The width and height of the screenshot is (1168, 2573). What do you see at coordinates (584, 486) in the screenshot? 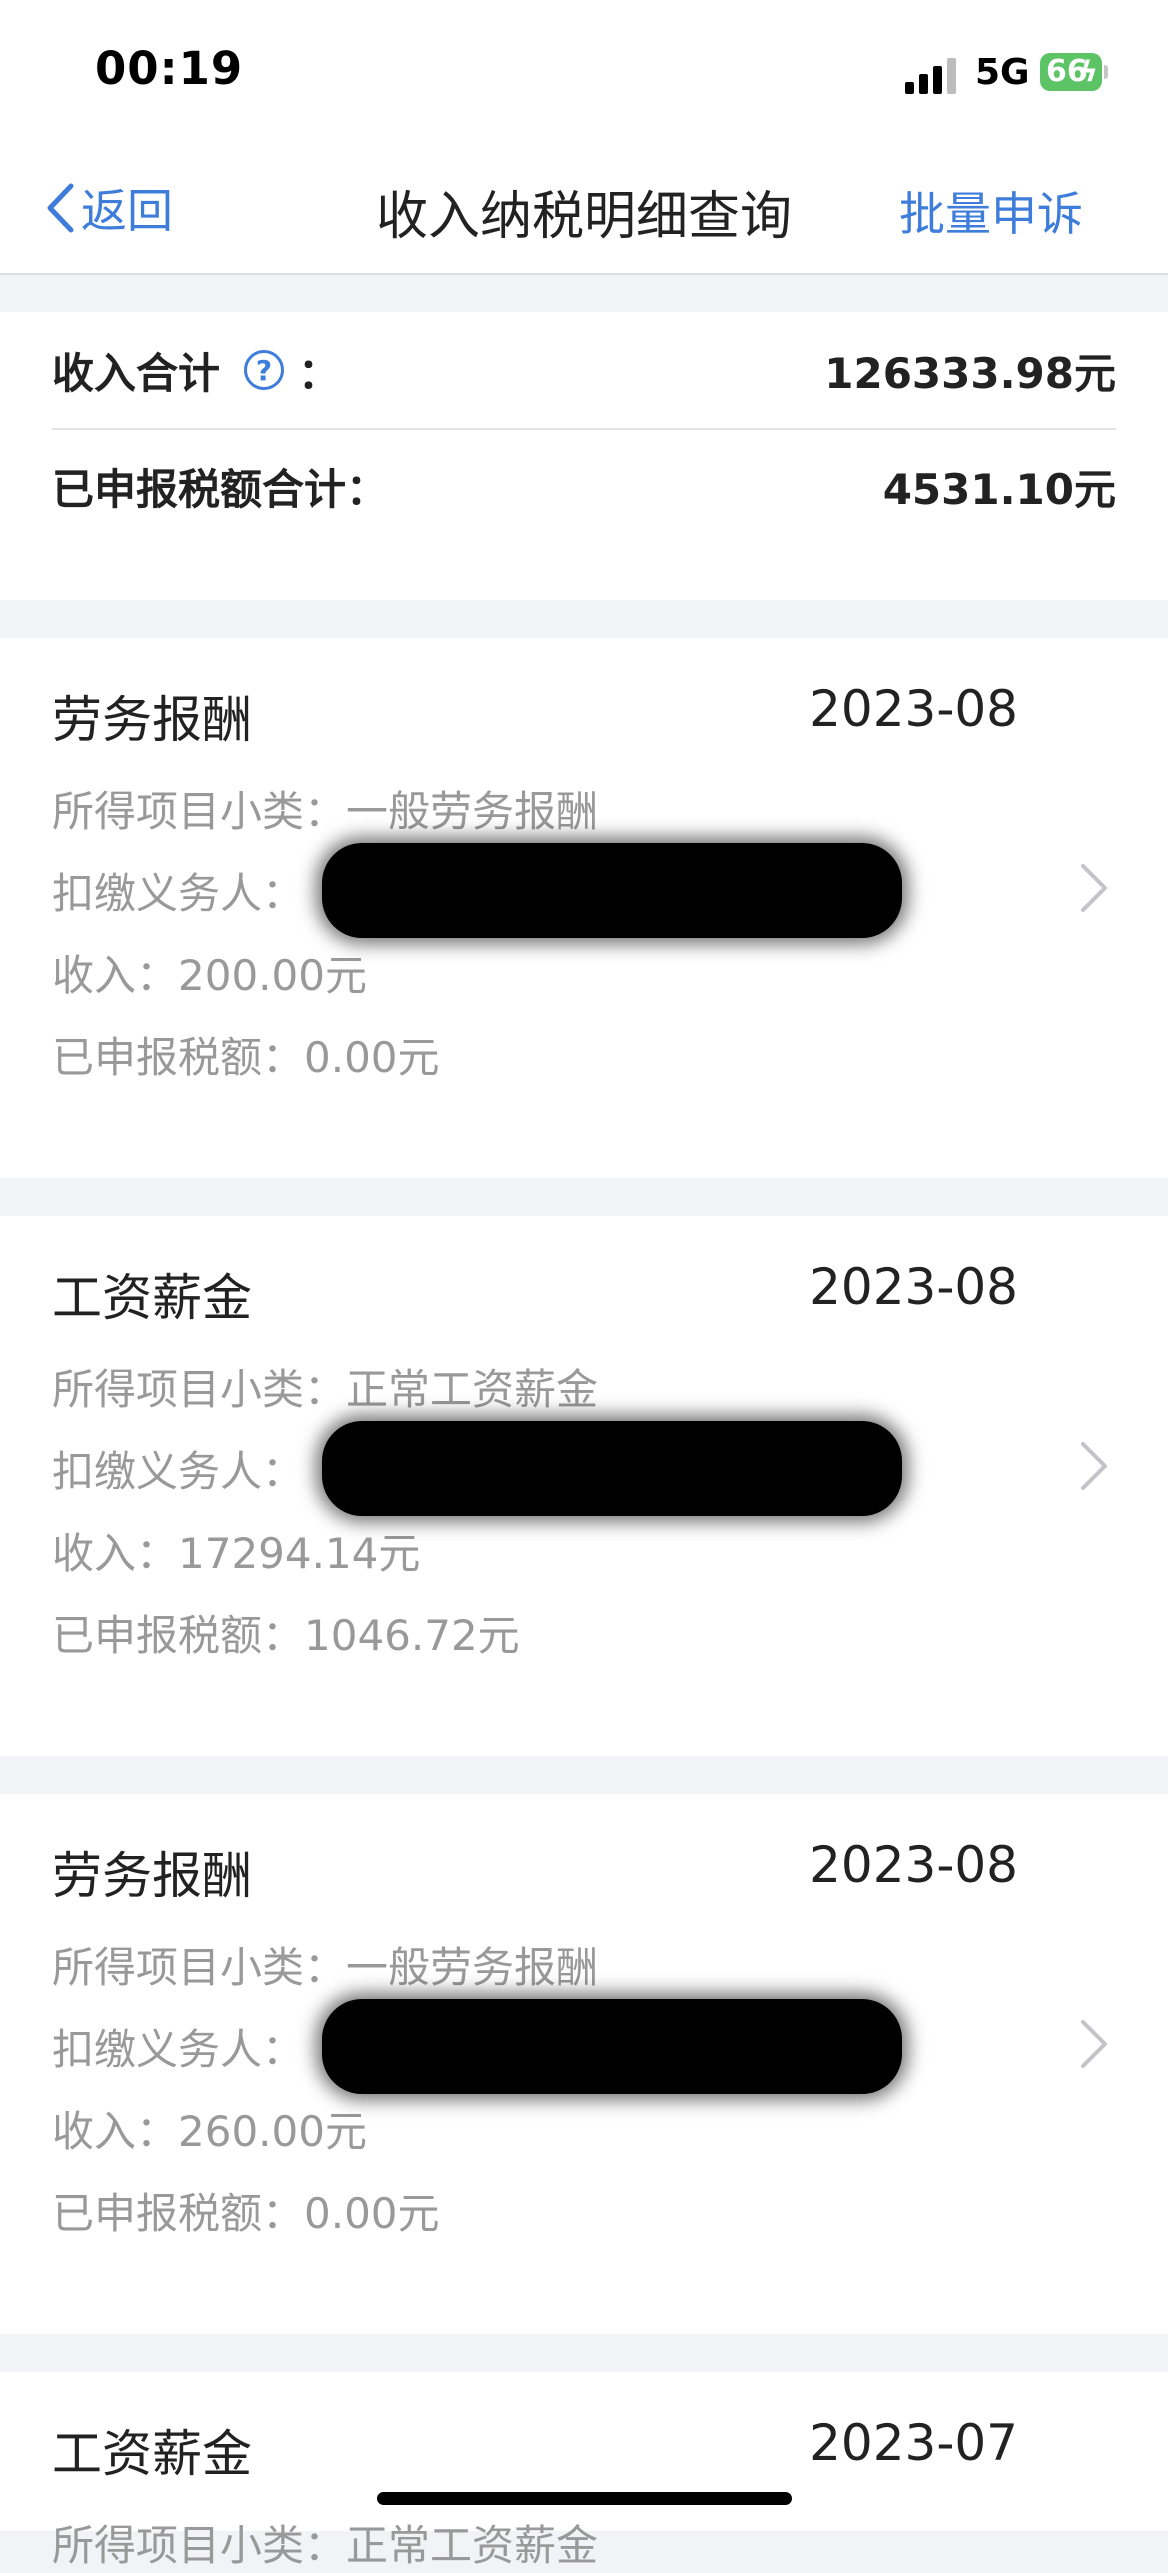
I see `tax-total-row: 已申报税额合计： 4531.10元` at bounding box center [584, 486].